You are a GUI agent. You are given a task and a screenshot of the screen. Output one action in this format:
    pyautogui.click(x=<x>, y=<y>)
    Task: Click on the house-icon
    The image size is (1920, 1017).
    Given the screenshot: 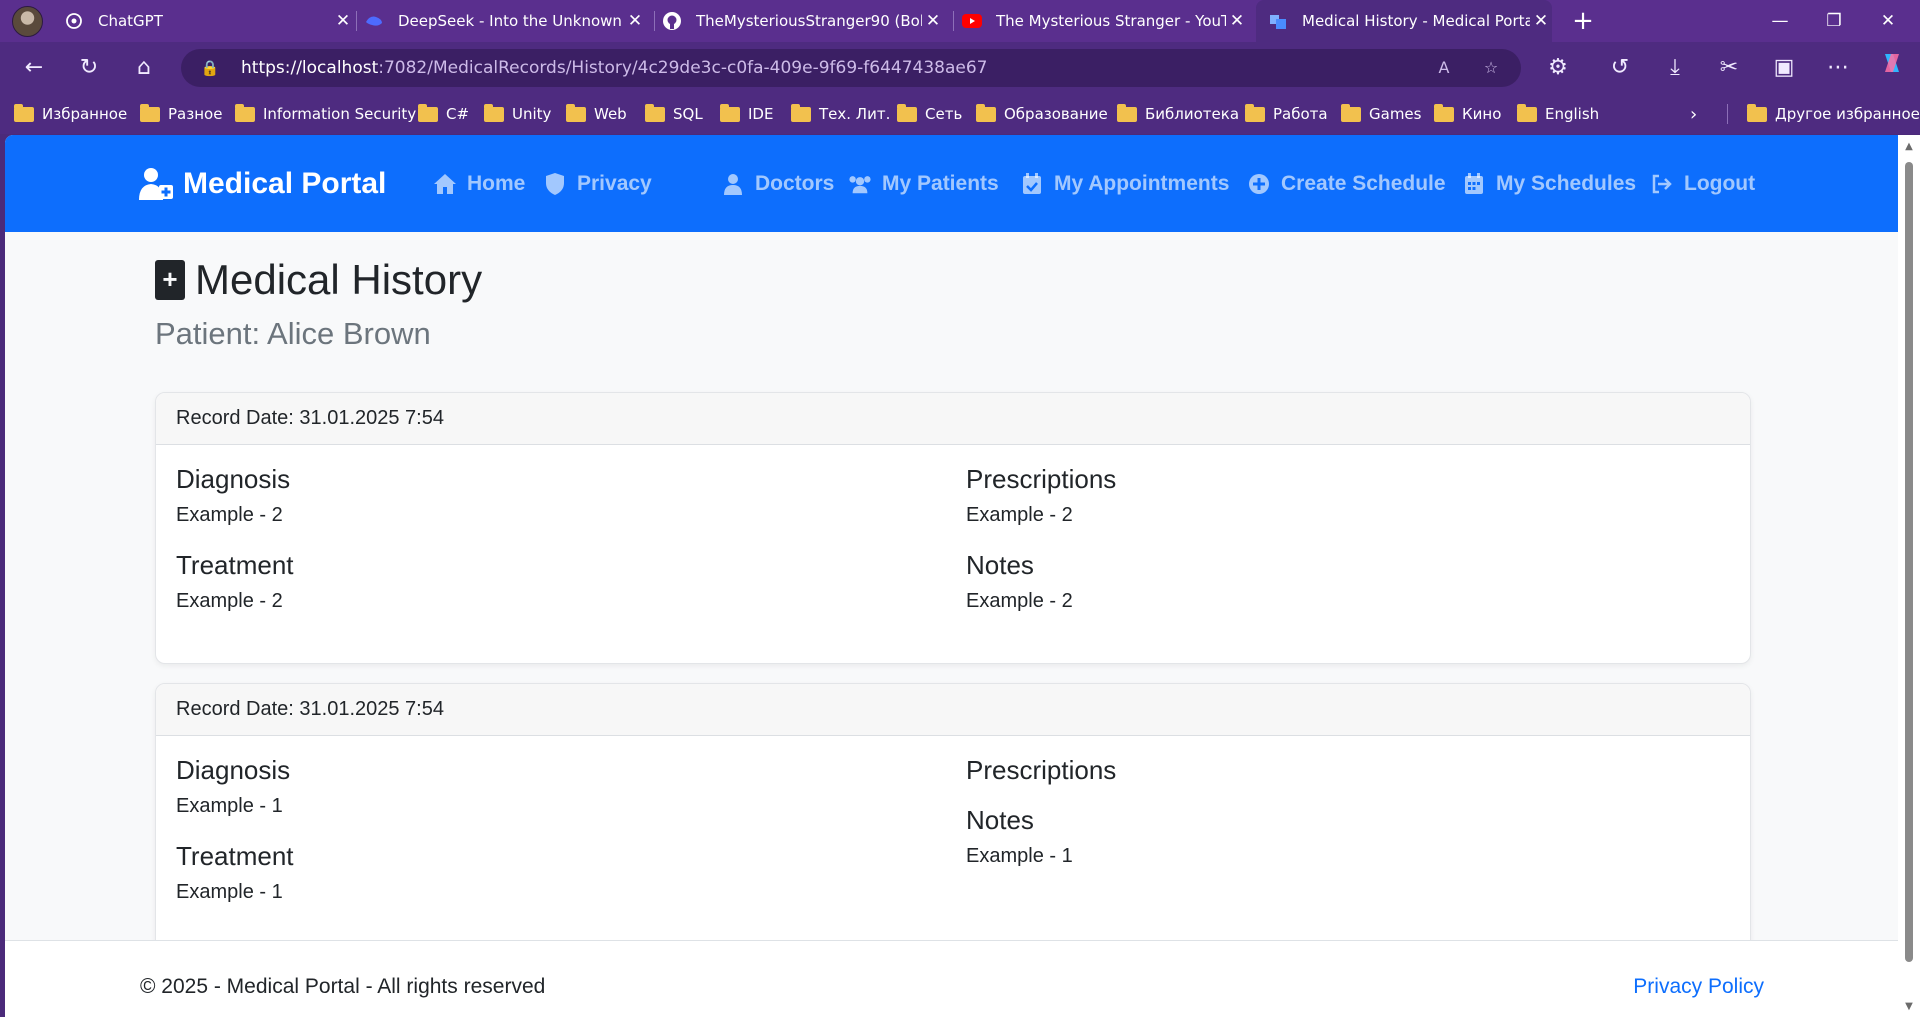 What is the action you would take?
    pyautogui.click(x=445, y=184)
    